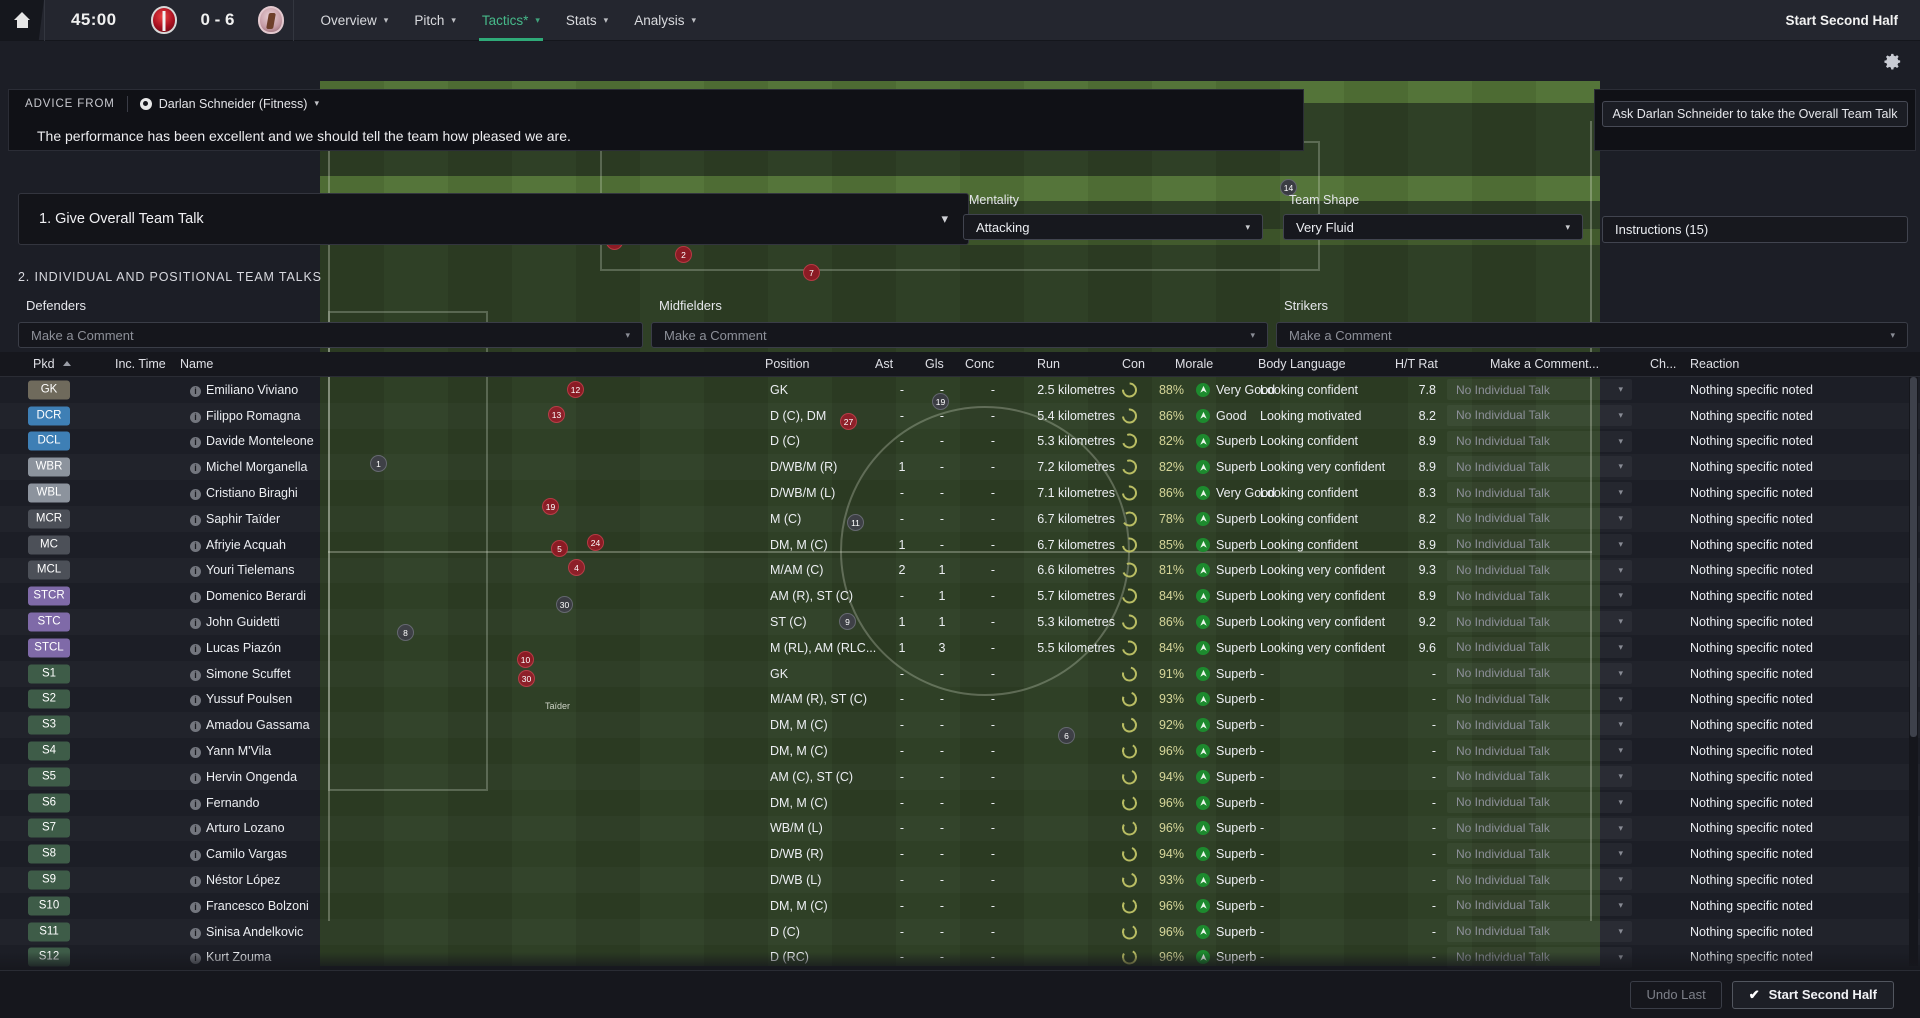 This screenshot has height=1018, width=1920. Describe the element at coordinates (229, 104) in the screenshot. I see `advice-coach-selector: Darlan Schneider (Fitness) ▾` at that location.